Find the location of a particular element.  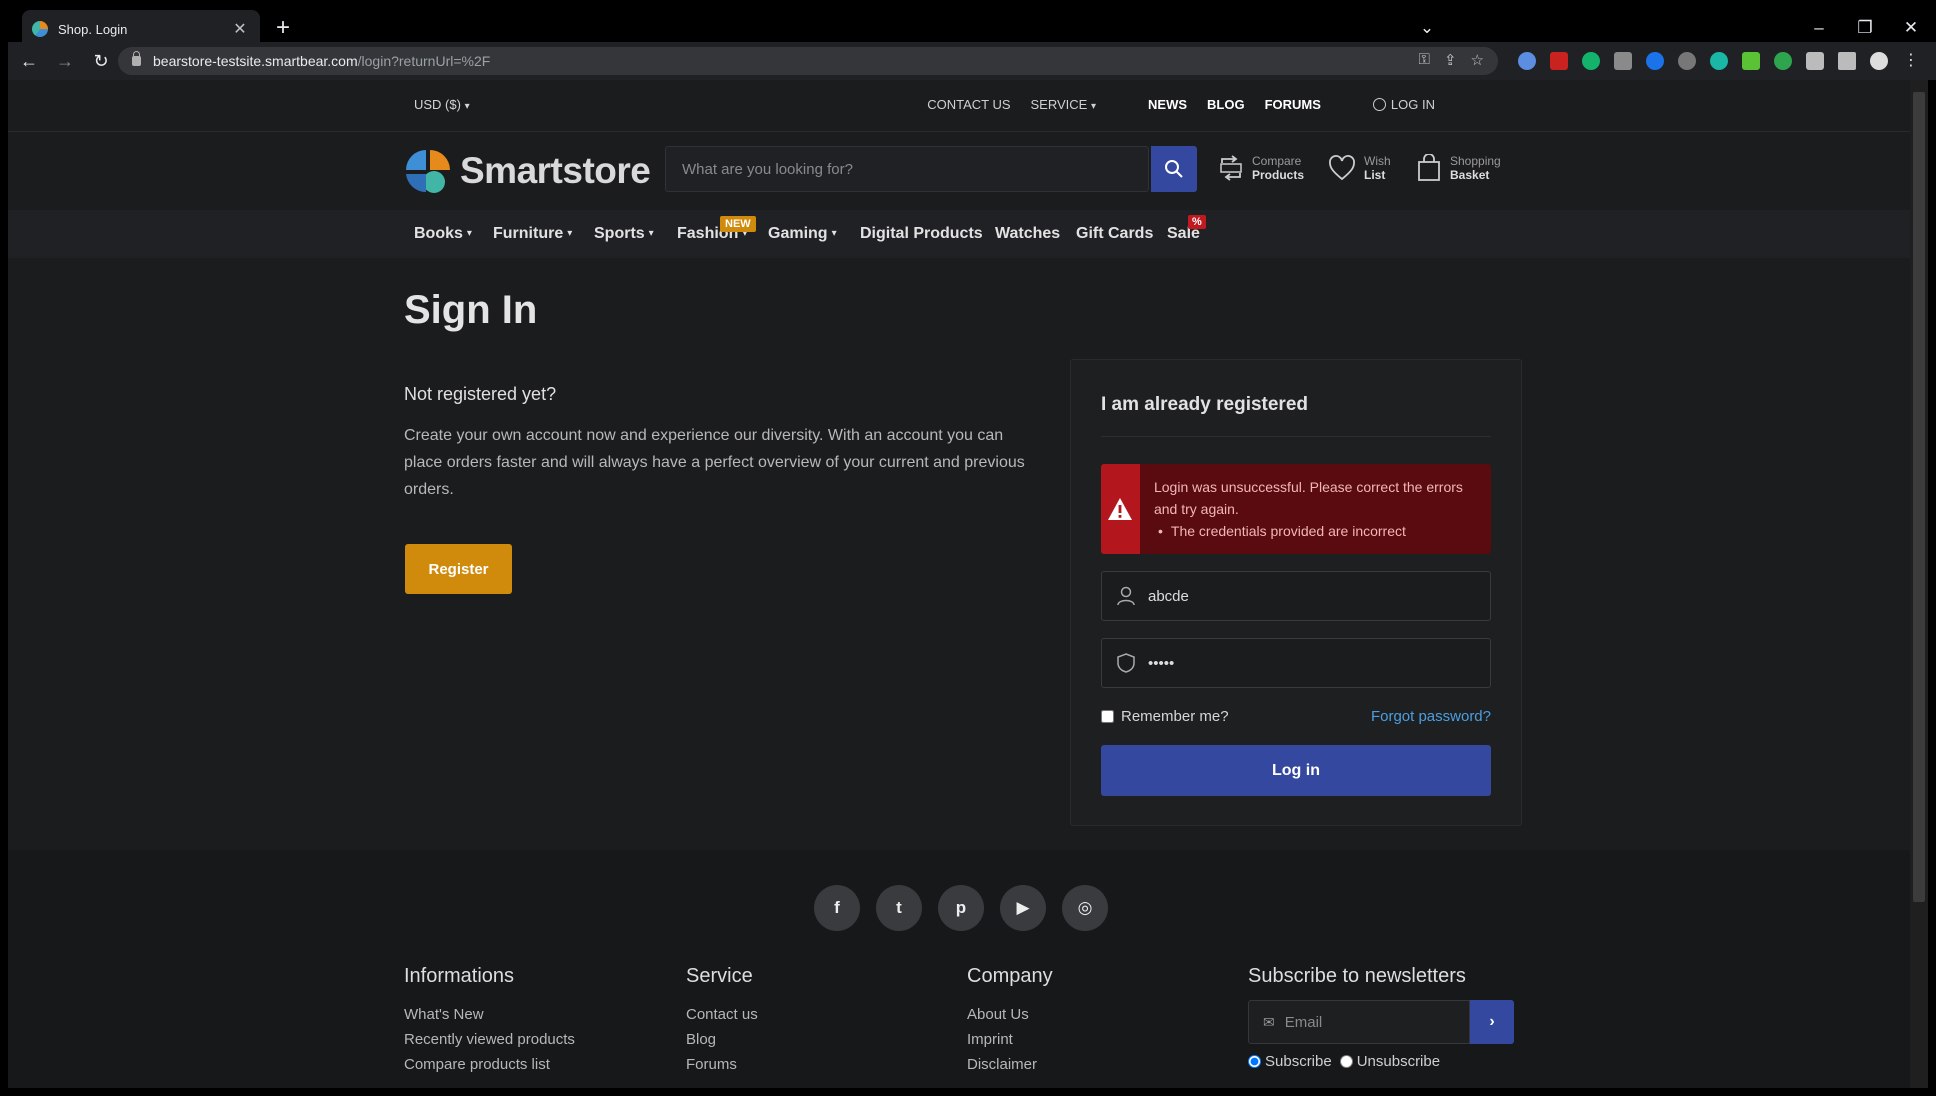

forgot-password-link: Forgot password? is located at coordinates (1431, 716).